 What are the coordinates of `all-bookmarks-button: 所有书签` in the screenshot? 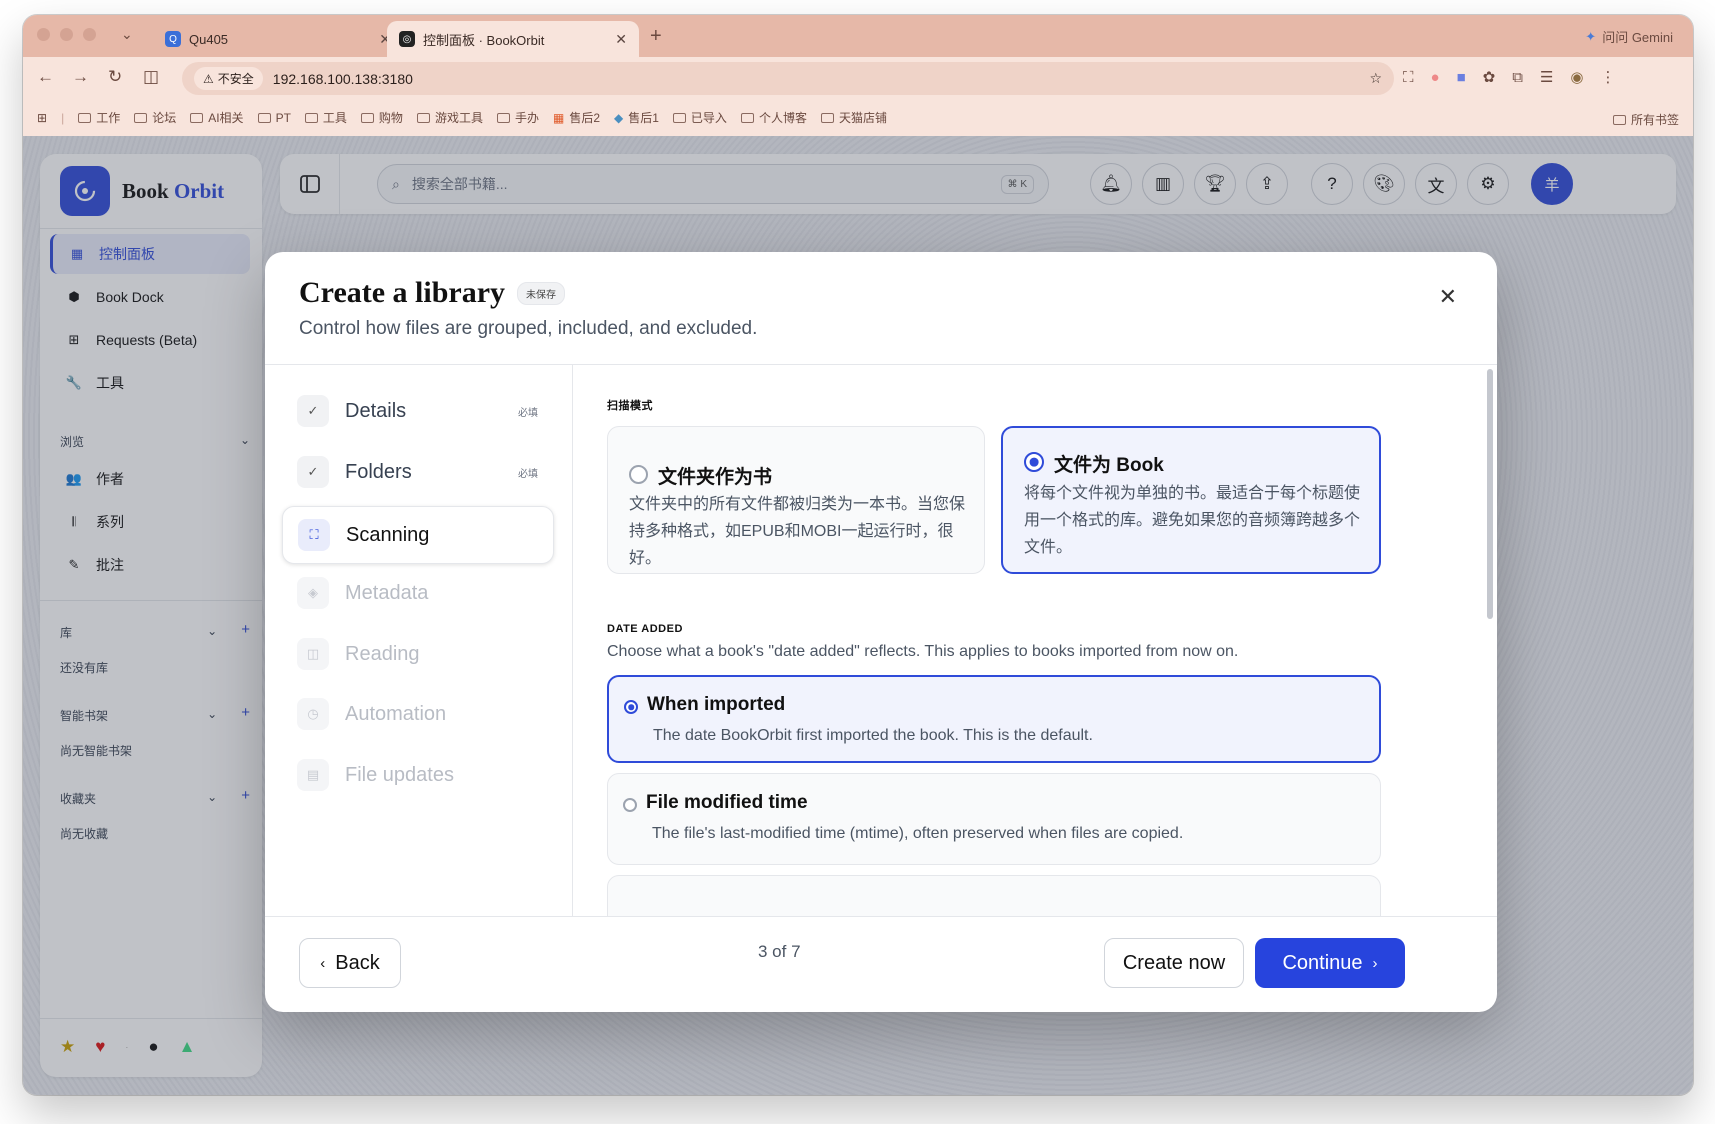 It's located at (1645, 119).